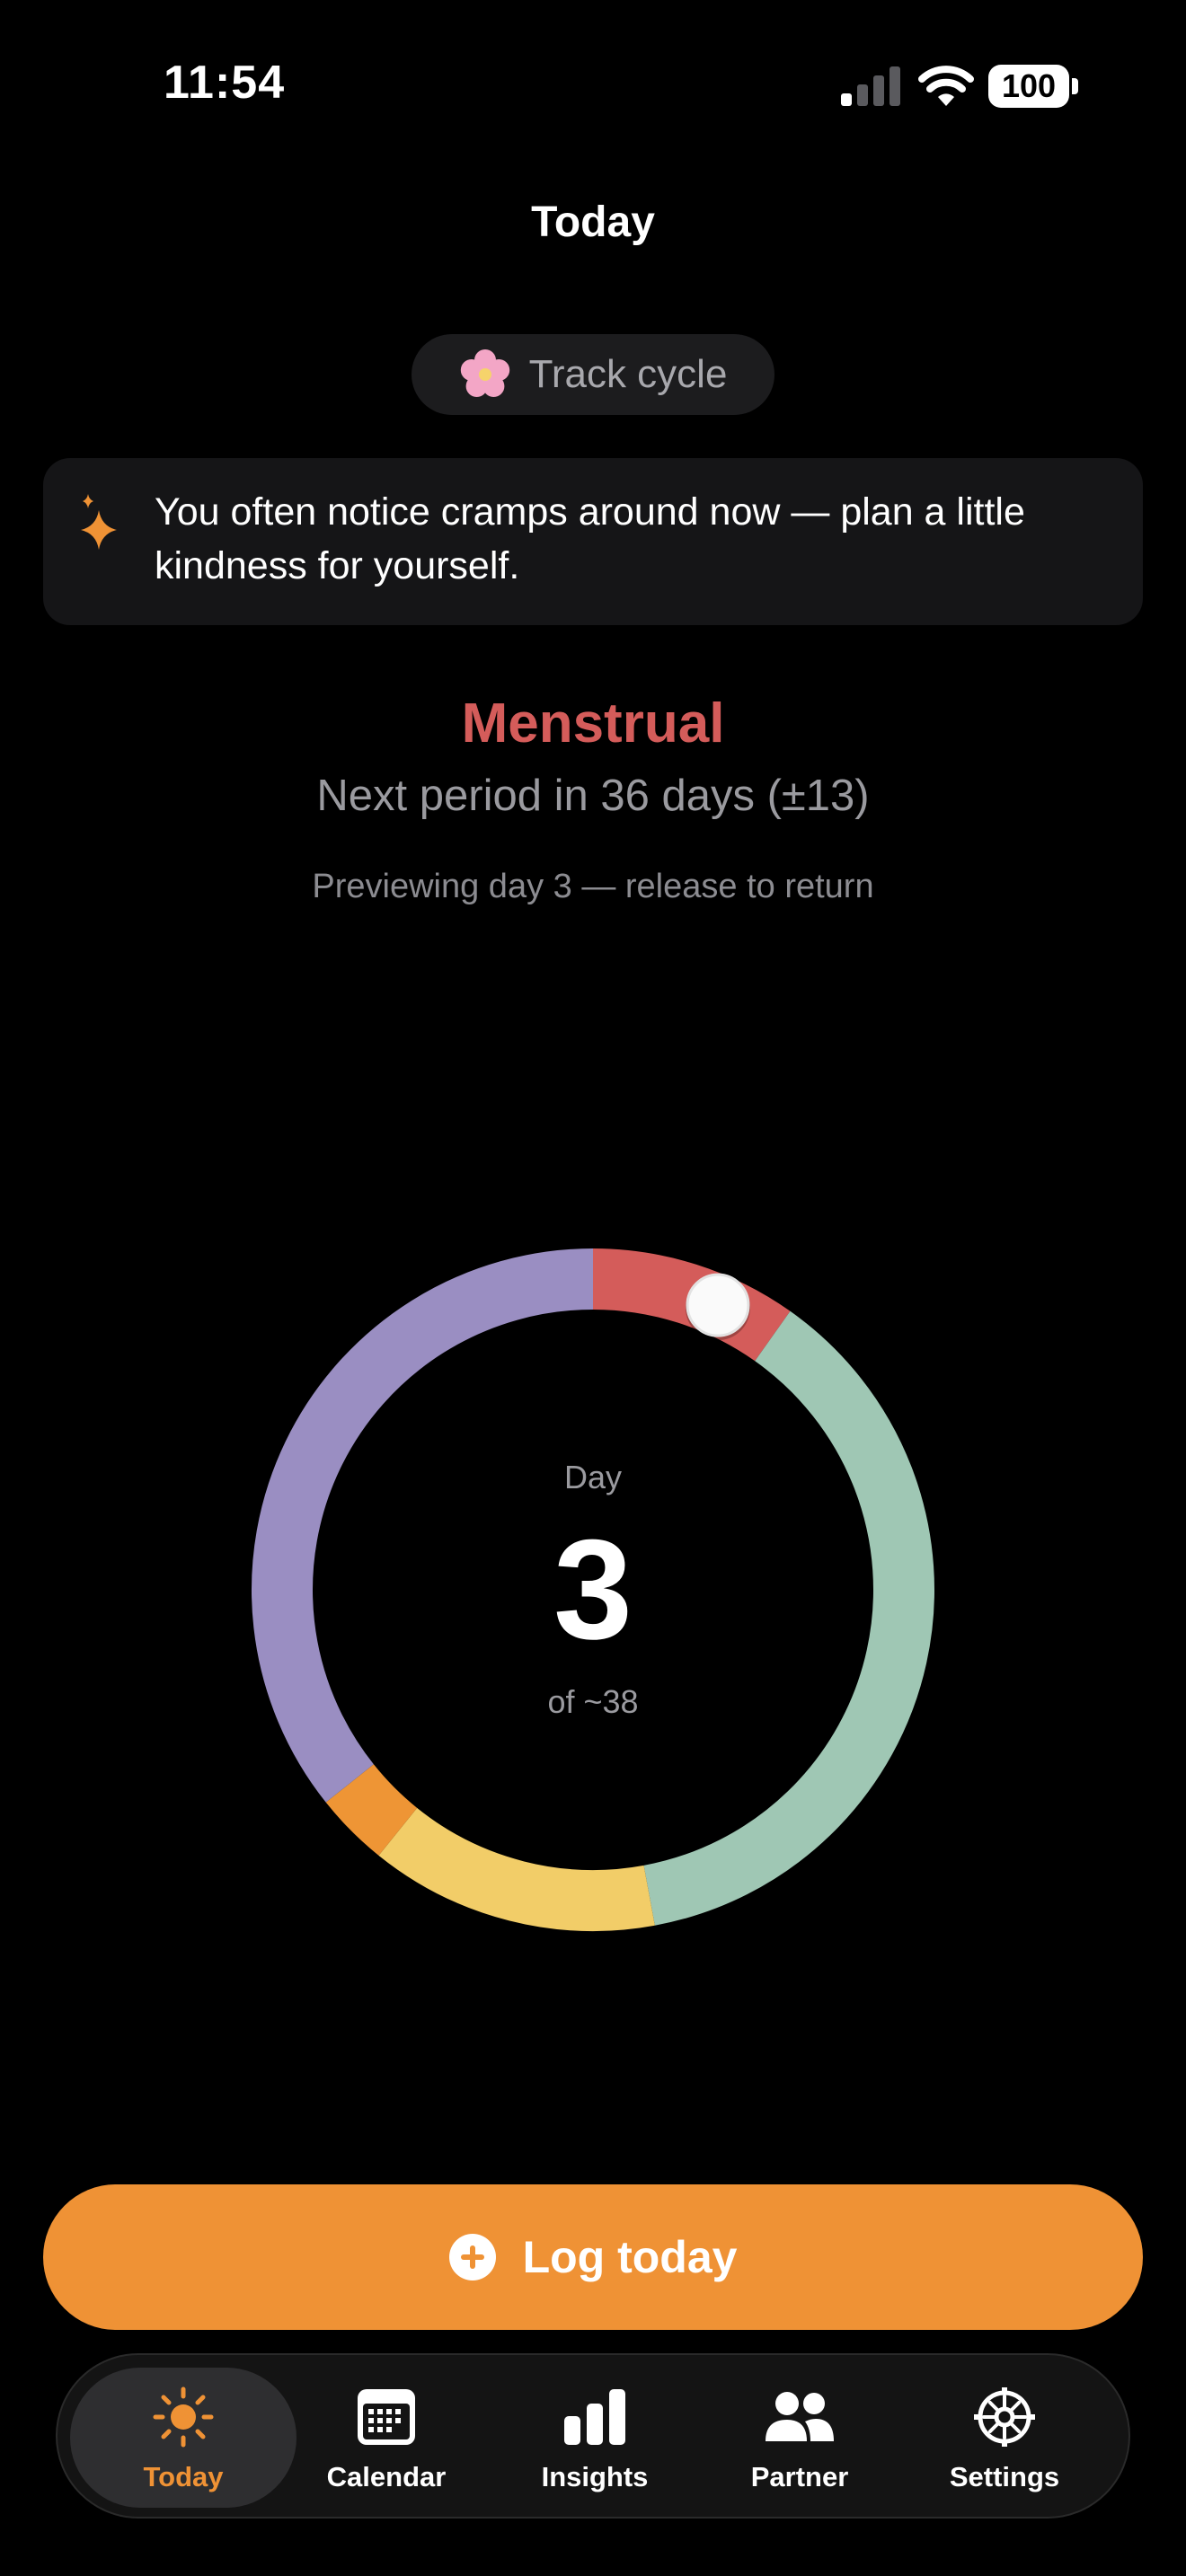  What do you see at coordinates (1004, 2417) in the screenshot?
I see `gear-icon` at bounding box center [1004, 2417].